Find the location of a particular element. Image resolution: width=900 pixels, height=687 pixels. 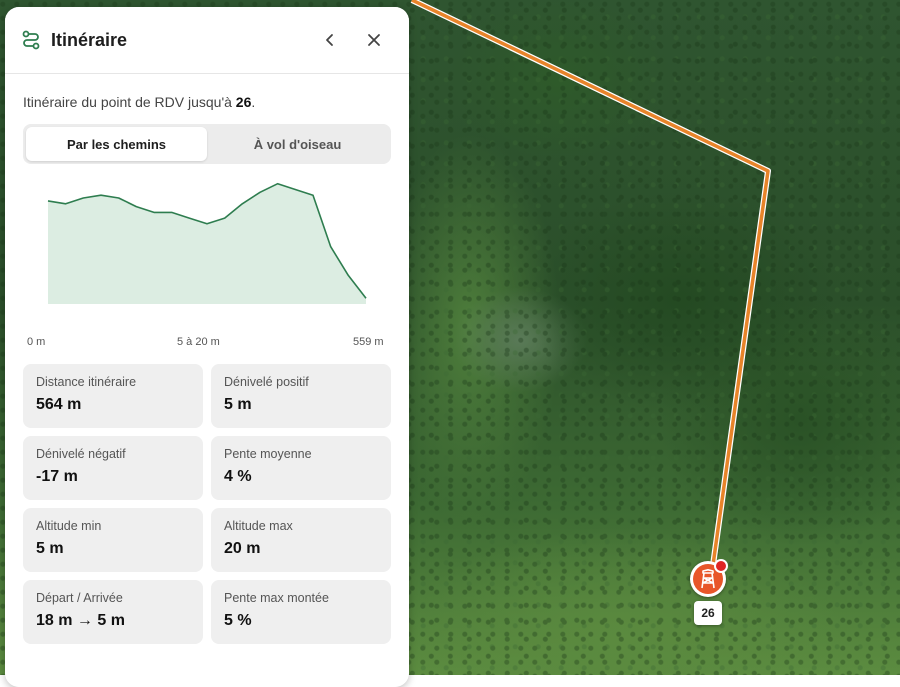

stat-label: Pente moyenne is located at coordinates (268, 454).